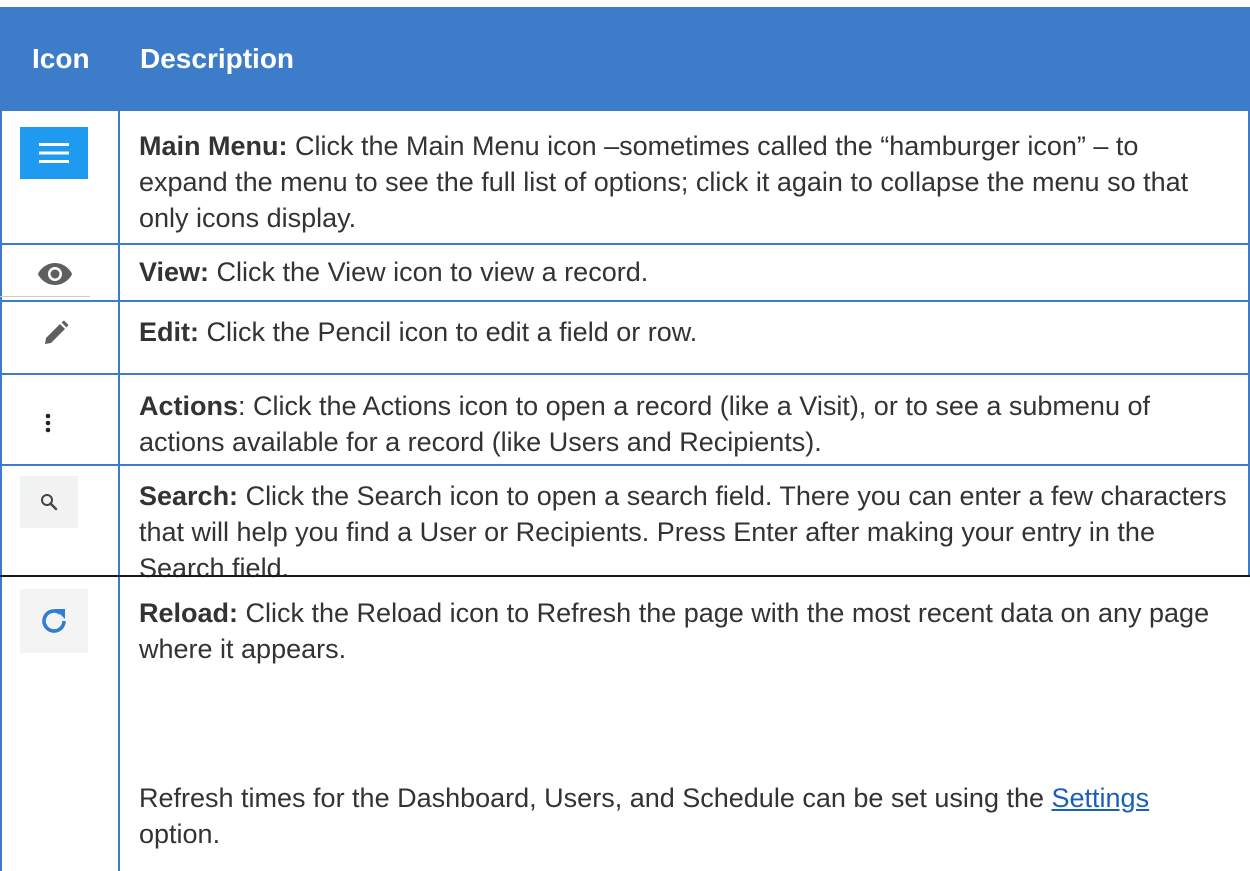 The width and height of the screenshot is (1250, 871). What do you see at coordinates (213, 146) in the screenshot?
I see `row-term: Main Menu:` at bounding box center [213, 146].